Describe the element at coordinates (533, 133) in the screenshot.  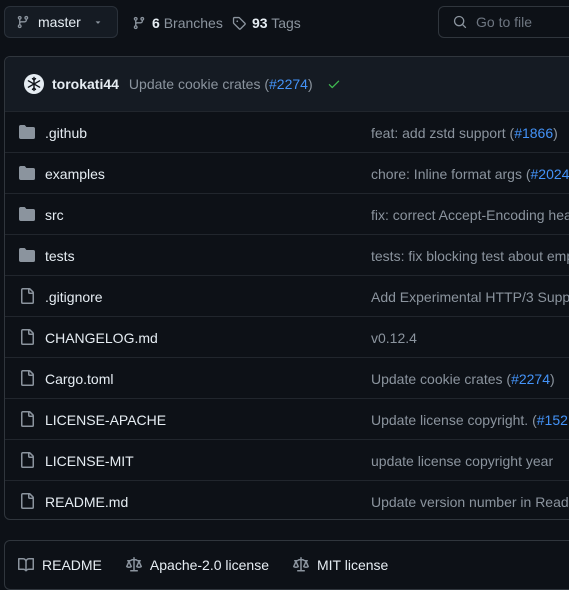
I see `commit-pr-link: #1866` at that location.